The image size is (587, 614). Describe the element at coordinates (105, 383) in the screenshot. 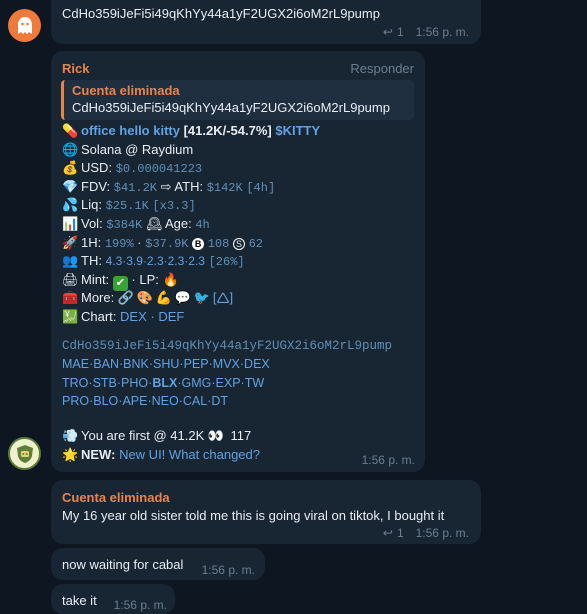

I see `bot-link-stb: STB` at that location.